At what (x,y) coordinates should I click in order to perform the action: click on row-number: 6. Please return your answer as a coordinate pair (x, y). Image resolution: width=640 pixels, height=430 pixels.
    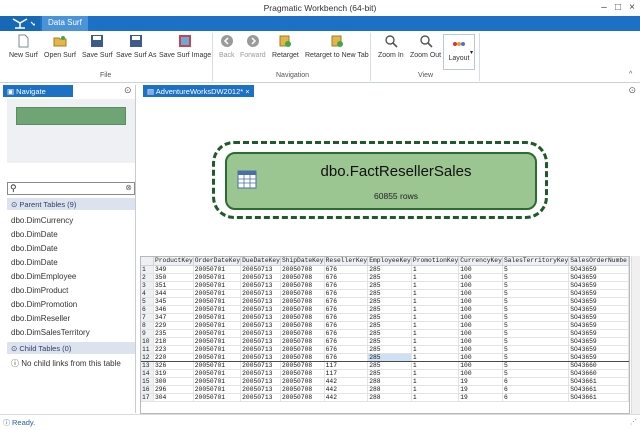
    Looking at the image, I should click on (148, 309).